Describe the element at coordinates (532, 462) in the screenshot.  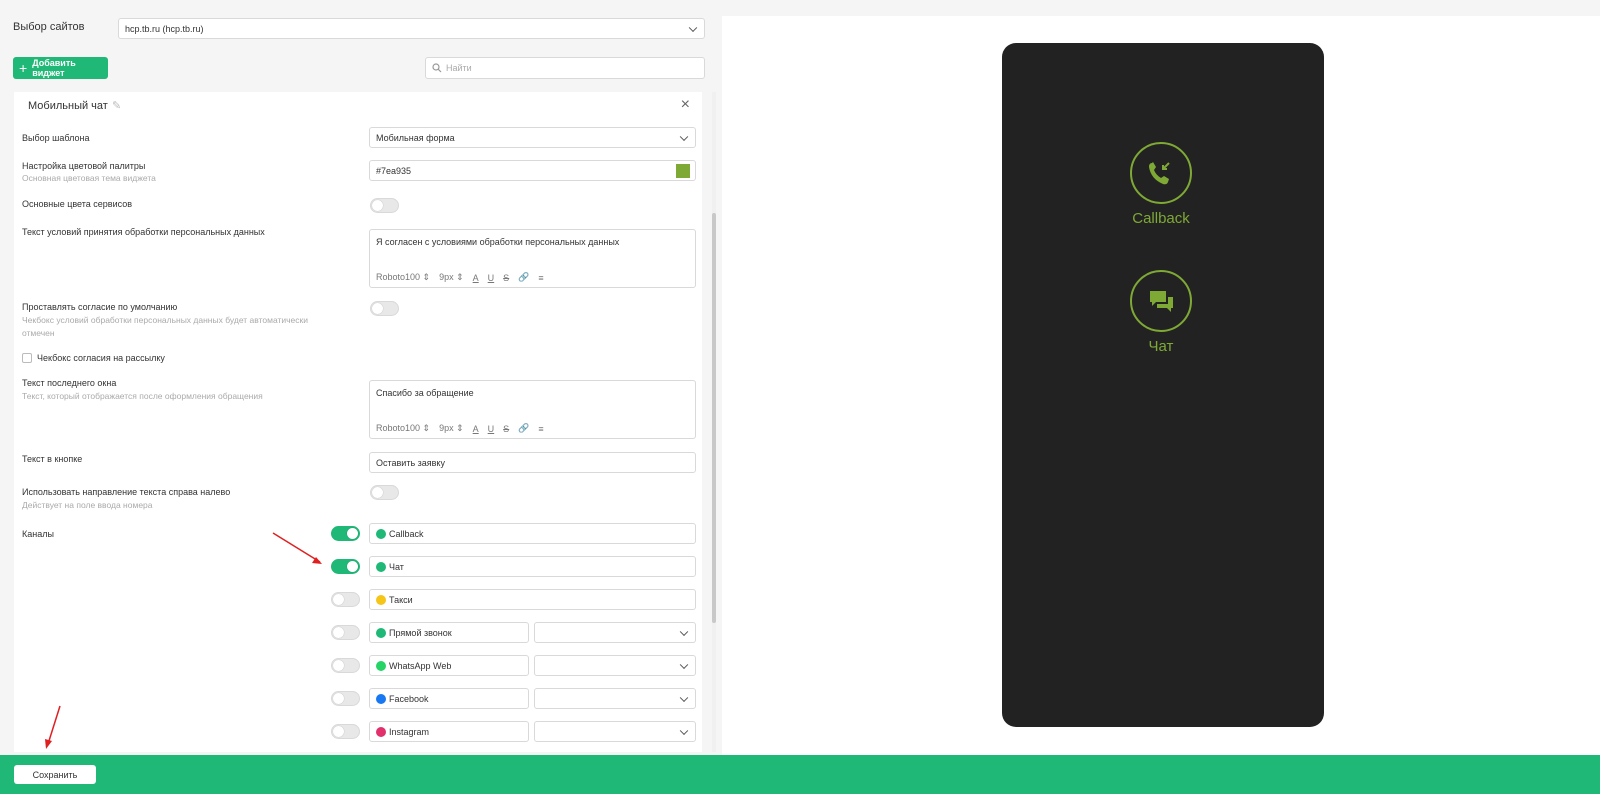
I see `button-text-input: Оставить заявку` at that location.